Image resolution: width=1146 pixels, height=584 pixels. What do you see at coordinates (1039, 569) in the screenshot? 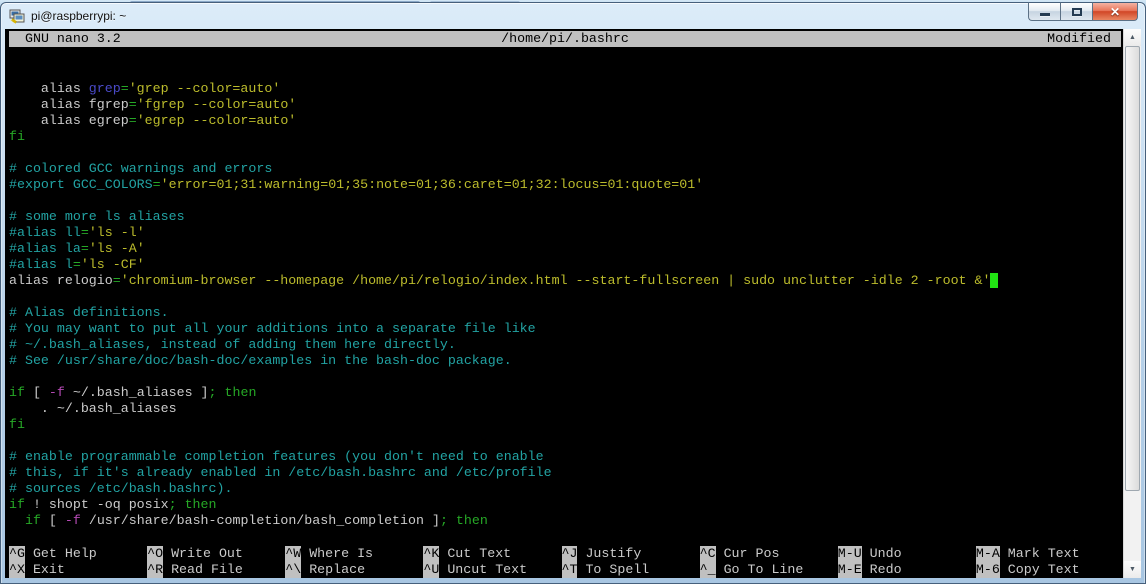
I see `shortcut-label: Copy Text` at bounding box center [1039, 569].